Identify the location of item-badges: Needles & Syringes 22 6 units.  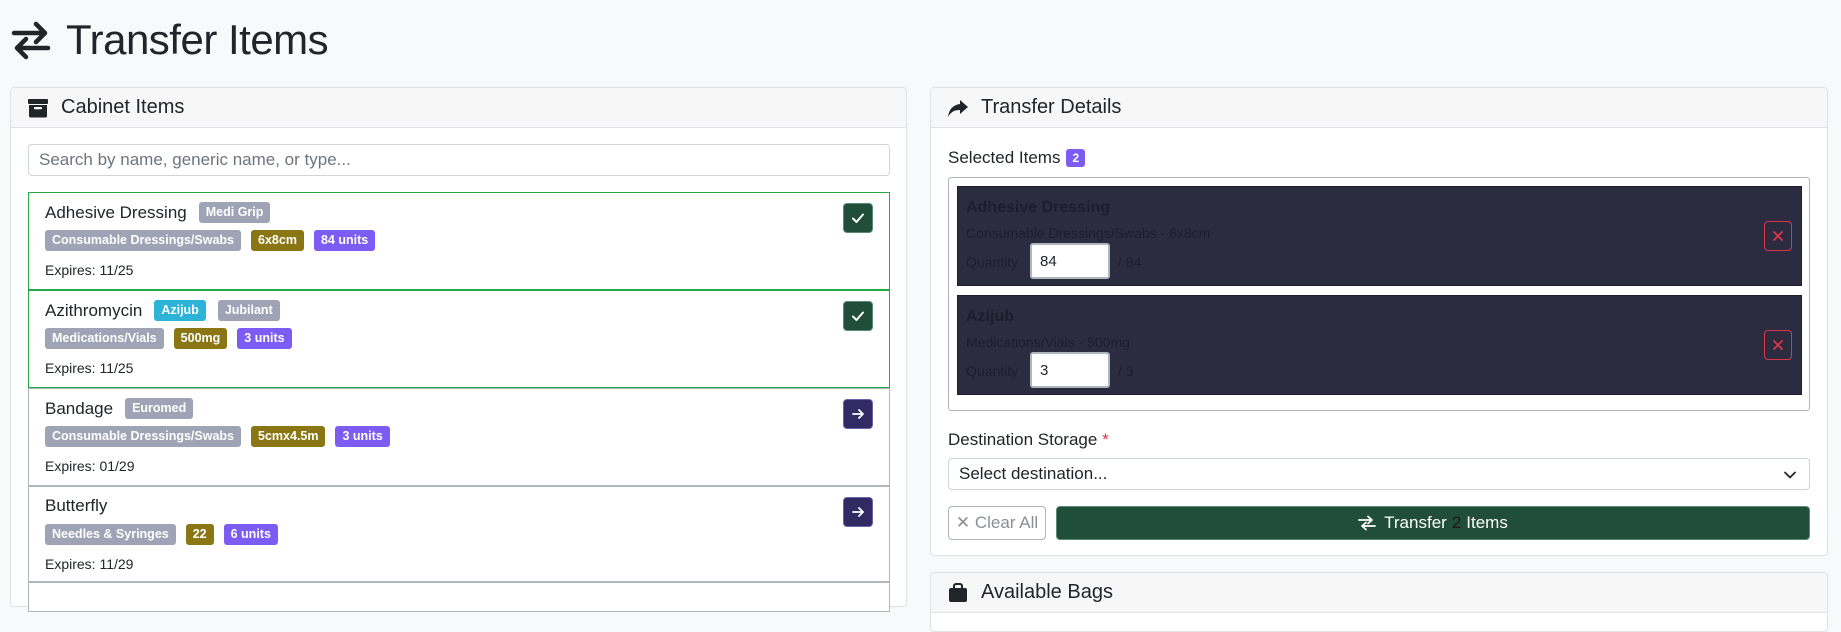
(166, 534).